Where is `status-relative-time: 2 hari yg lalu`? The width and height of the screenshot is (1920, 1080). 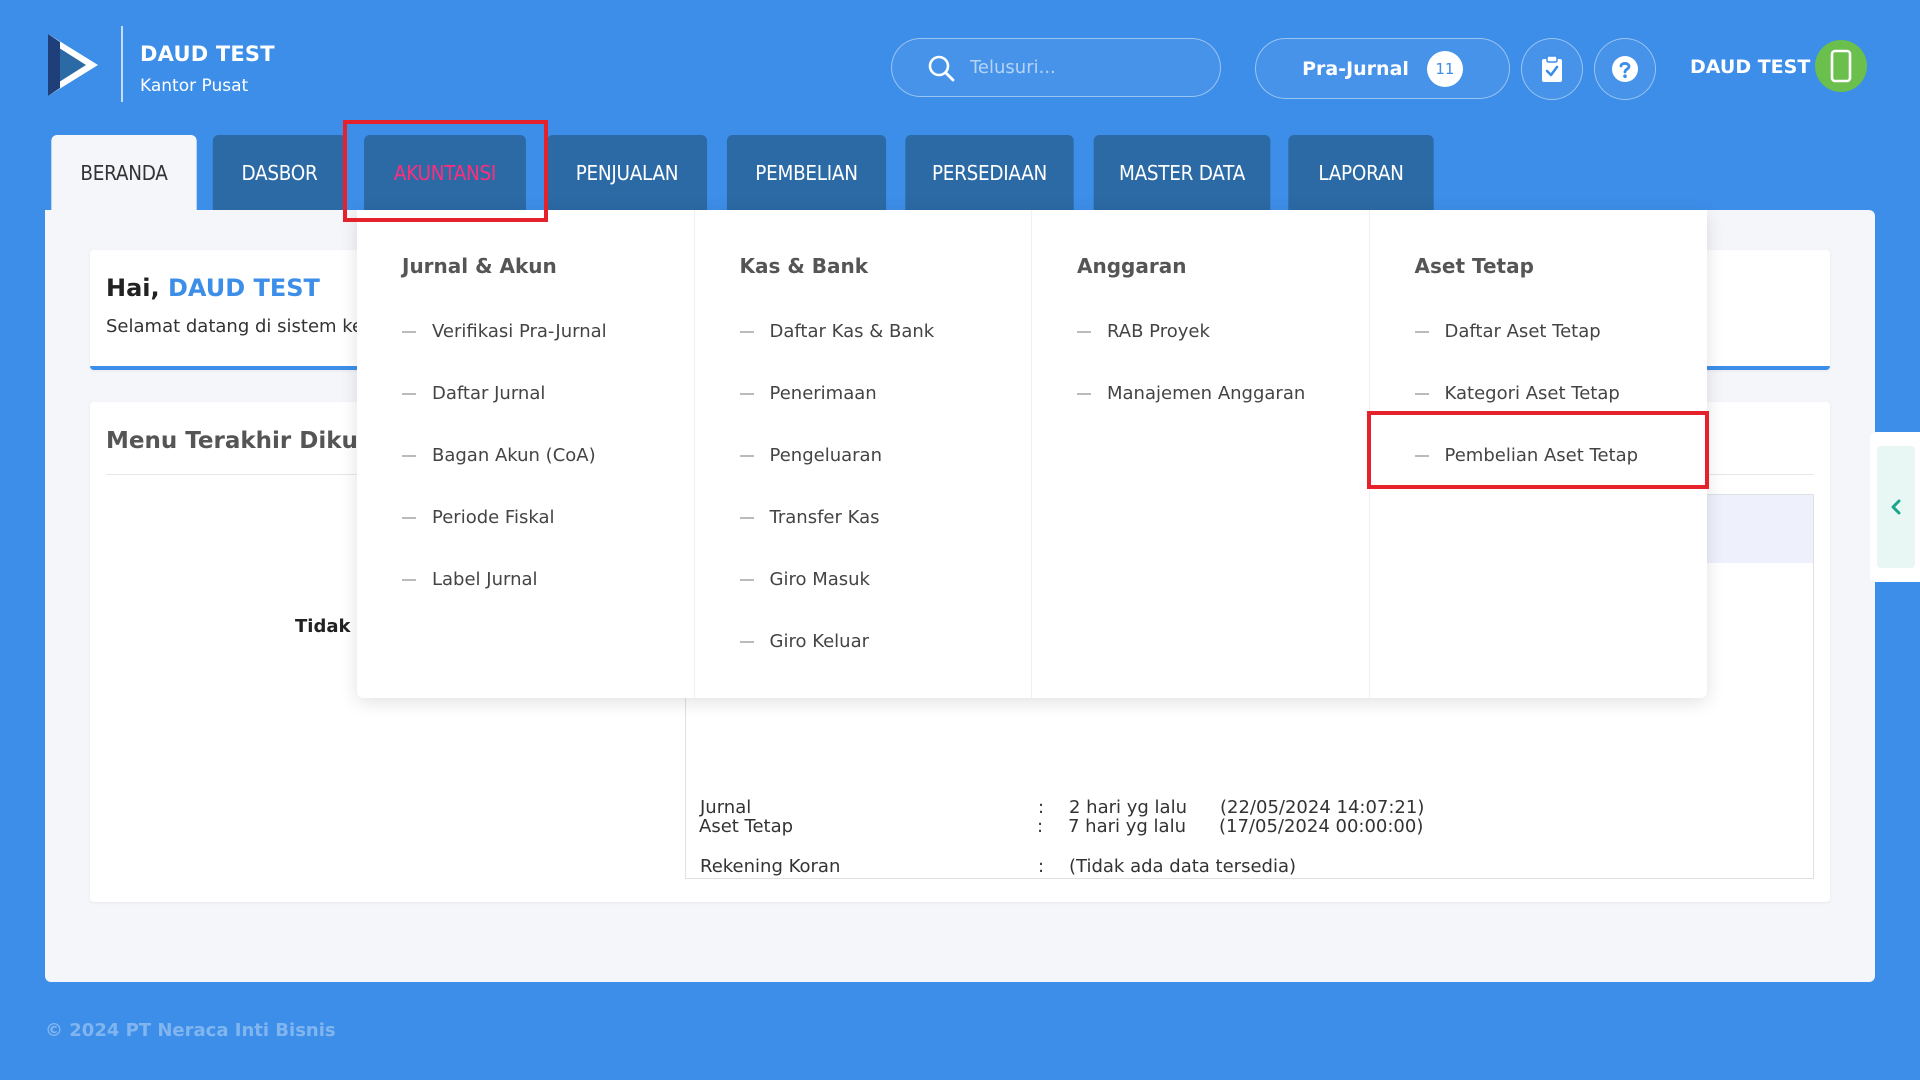
status-relative-time: 2 hari yg lalu is located at coordinates (1128, 807).